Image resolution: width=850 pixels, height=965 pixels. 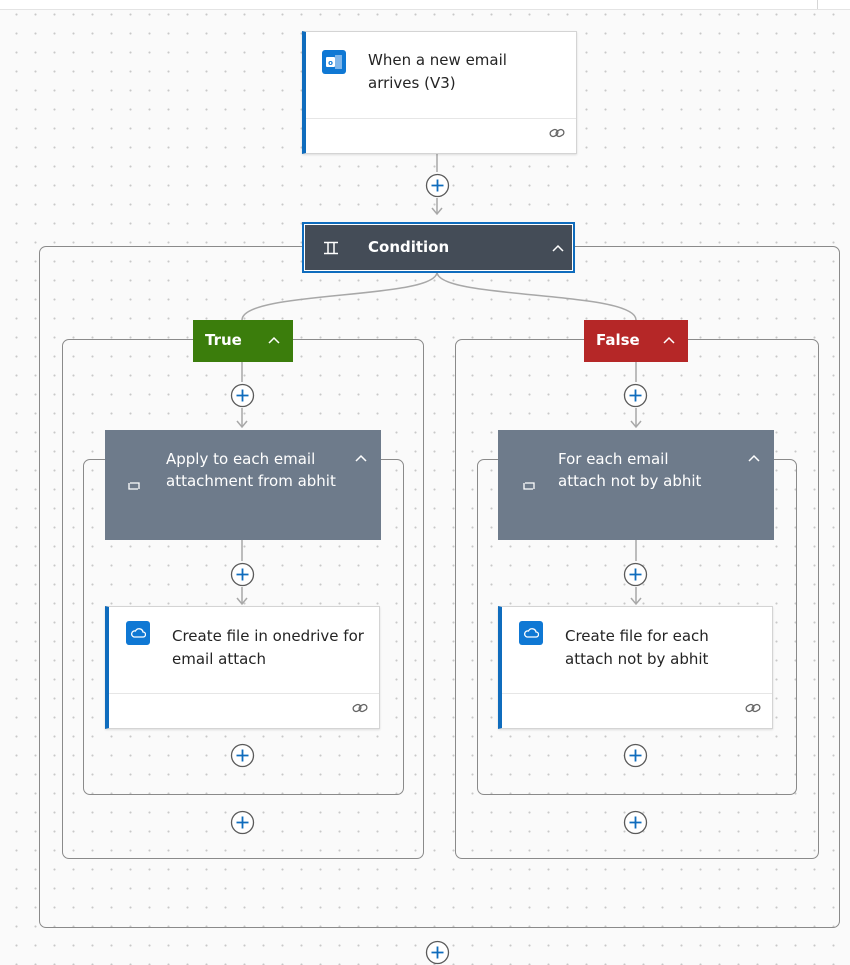 I want to click on top-bar-divider, so click(x=817, y=4).